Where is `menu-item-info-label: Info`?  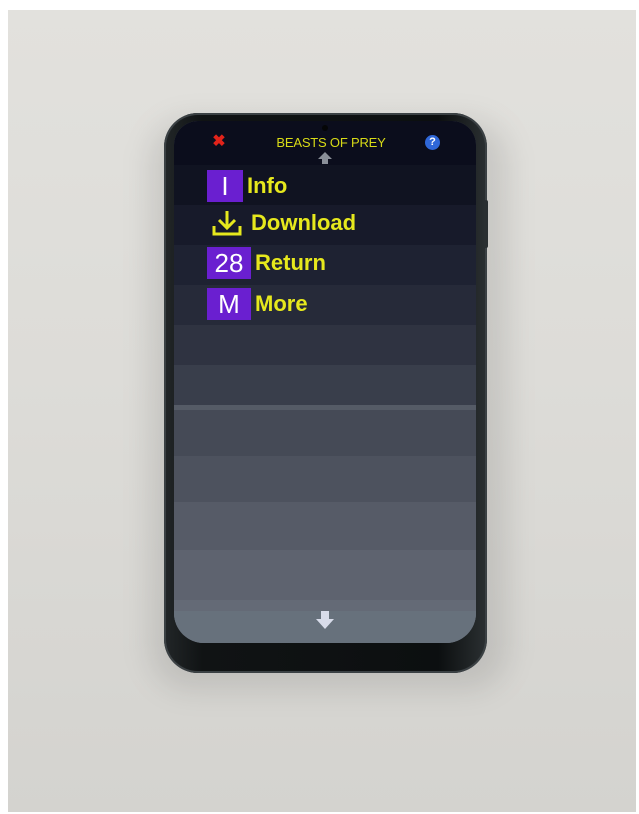
menu-item-info-label: Info is located at coordinates (267, 185).